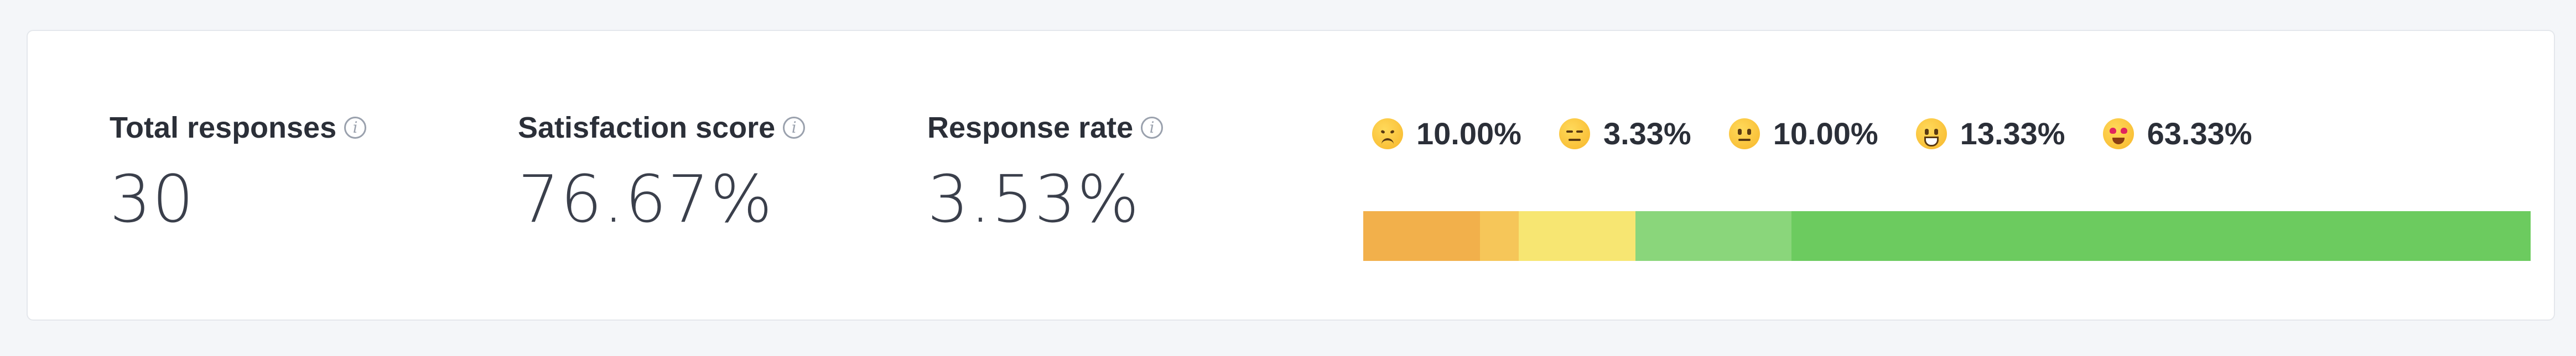  Describe the element at coordinates (1387, 133) in the screenshot. I see `disappointed-face-icon` at that location.